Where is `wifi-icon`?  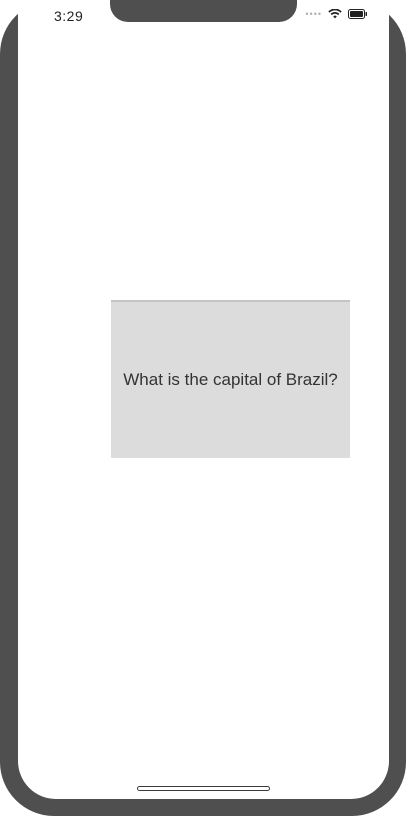
wifi-icon is located at coordinates (335, 14).